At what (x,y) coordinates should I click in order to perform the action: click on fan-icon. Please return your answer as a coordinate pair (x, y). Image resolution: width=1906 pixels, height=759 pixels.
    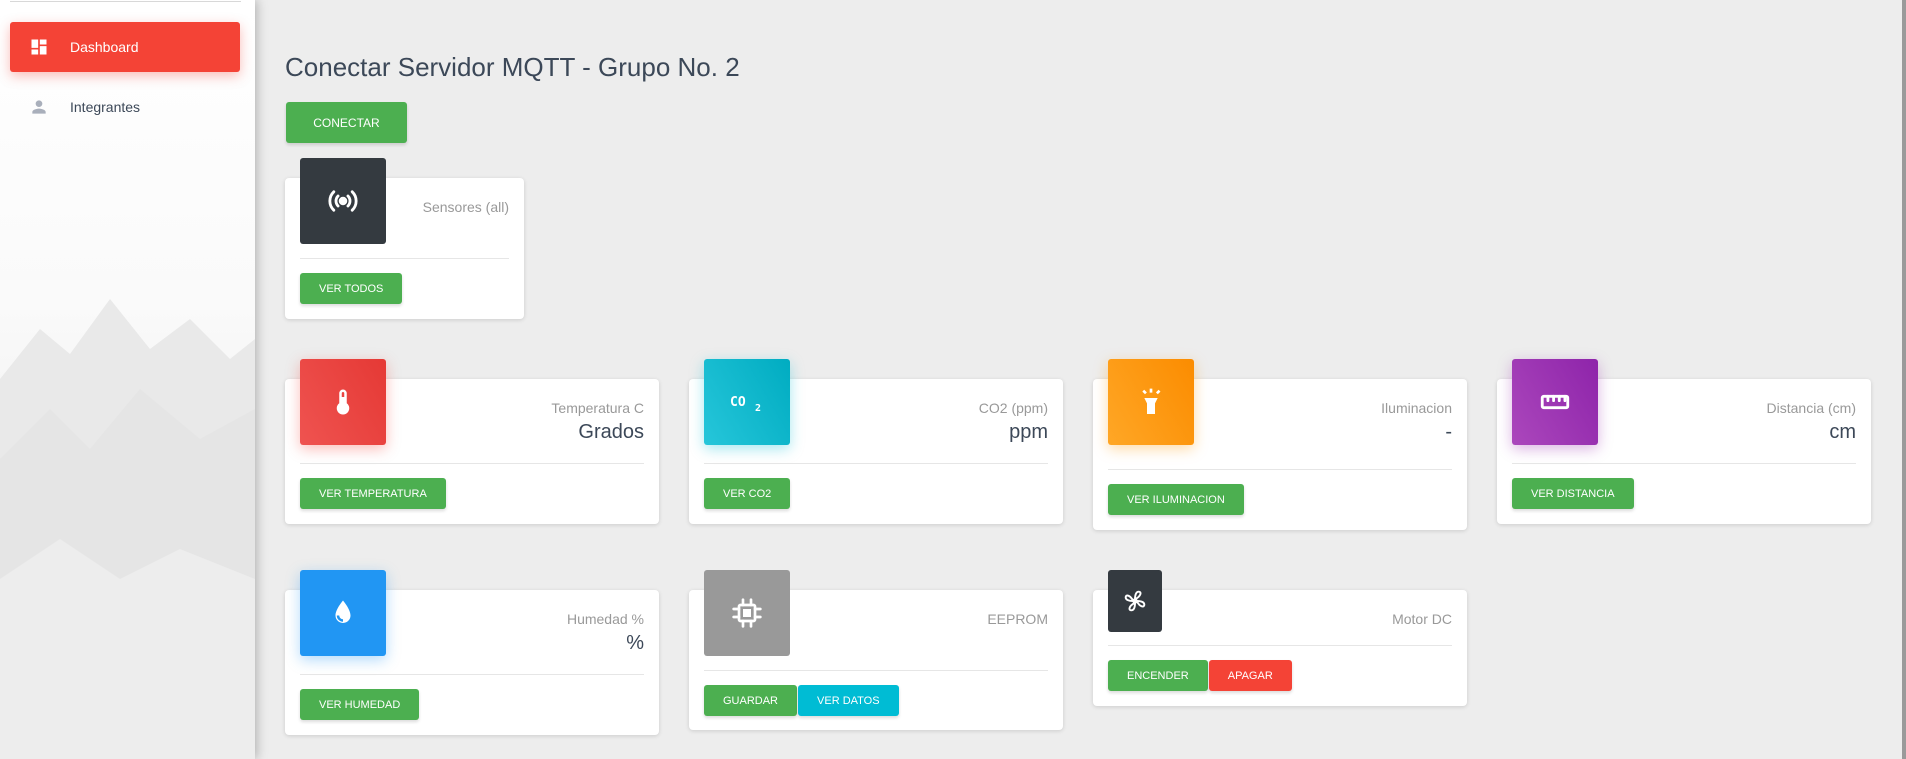
    Looking at the image, I should click on (1135, 601).